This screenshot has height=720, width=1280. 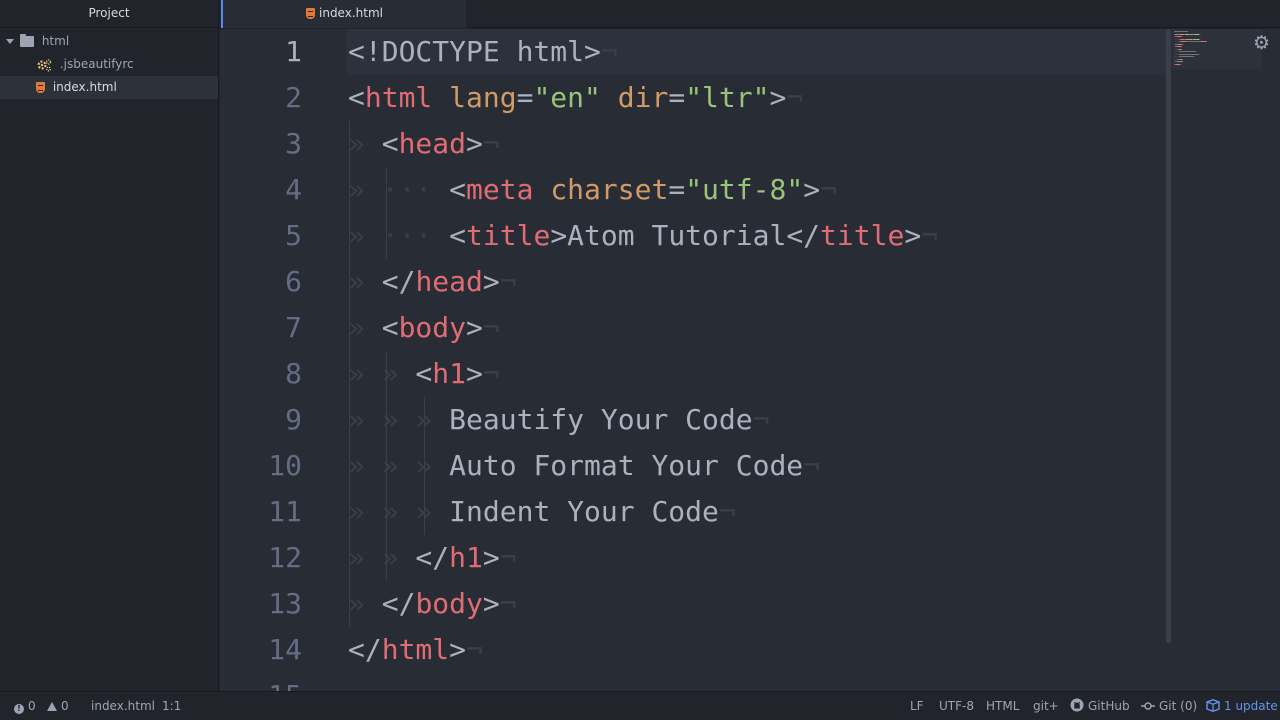 What do you see at coordinates (52, 706) in the screenshot?
I see `warning-icon` at bounding box center [52, 706].